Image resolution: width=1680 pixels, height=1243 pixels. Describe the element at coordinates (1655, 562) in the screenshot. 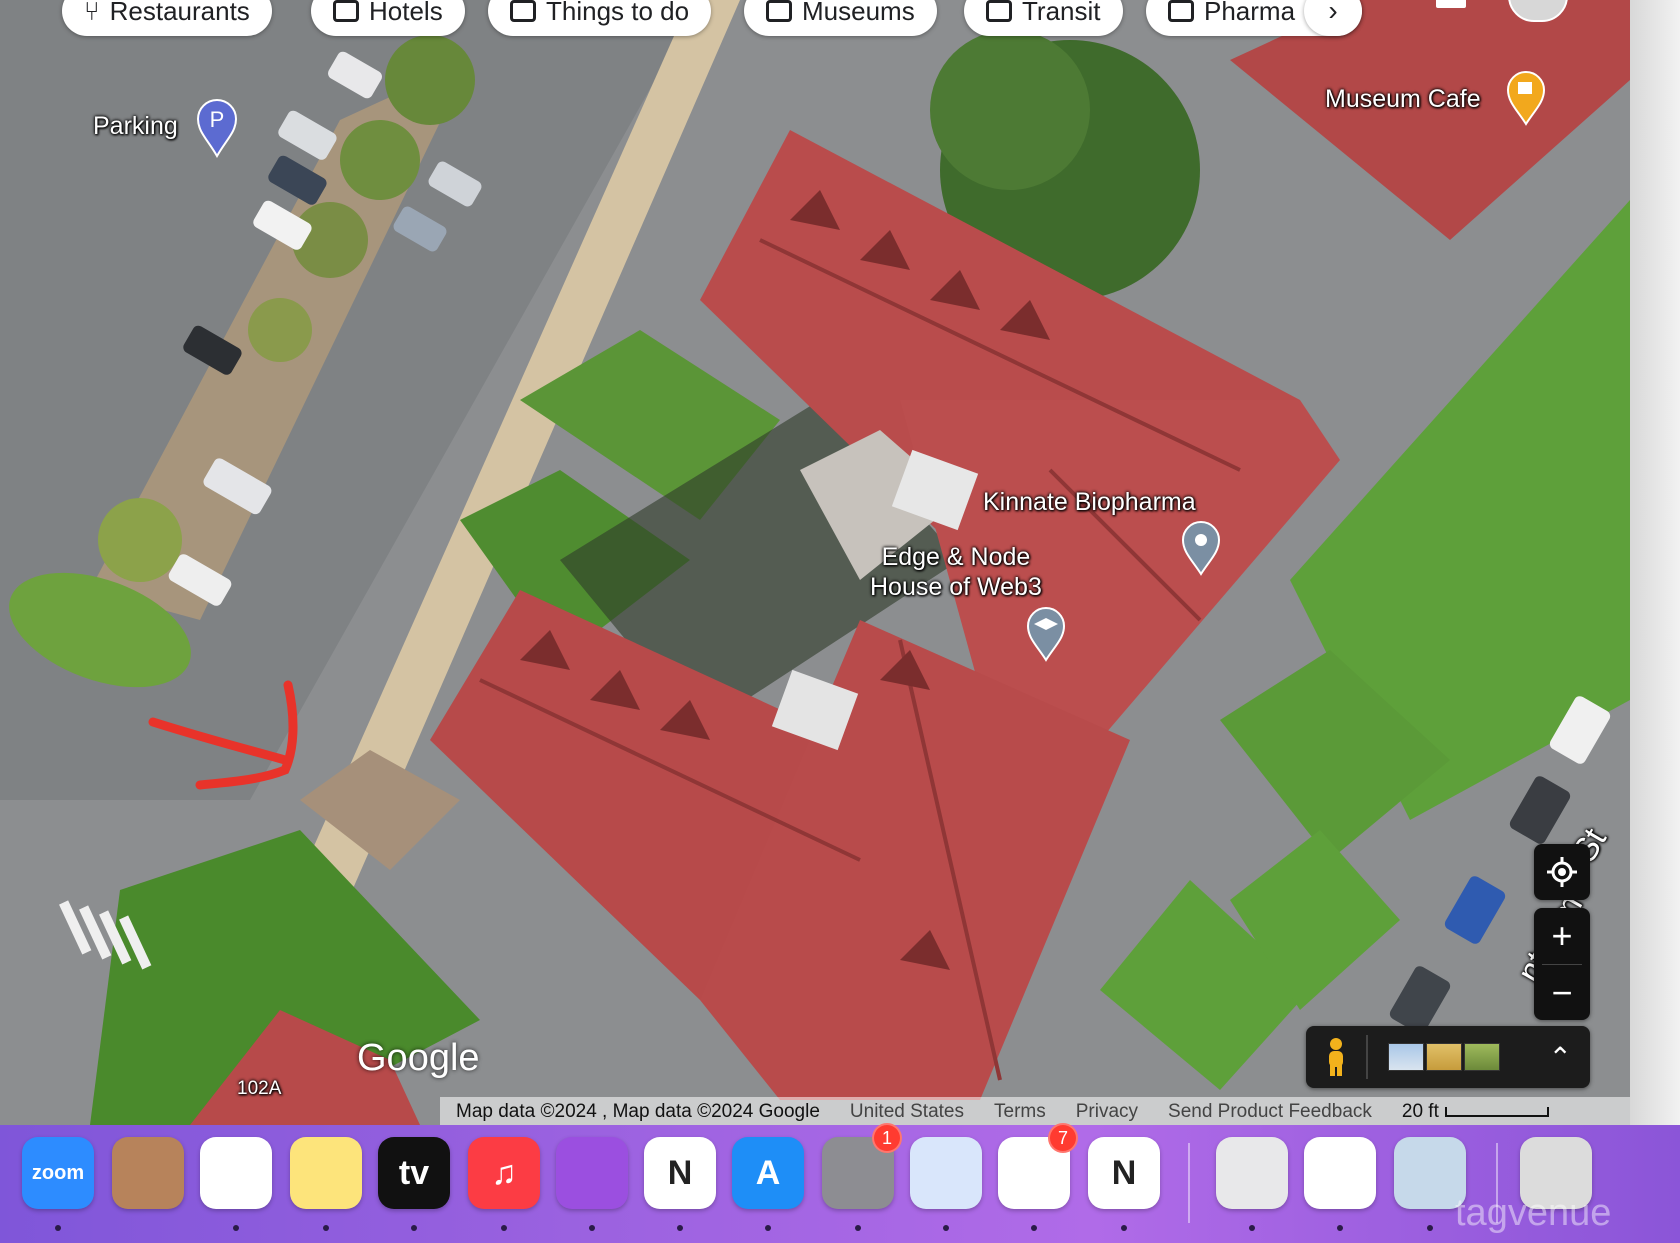

I see `window-edge` at that location.